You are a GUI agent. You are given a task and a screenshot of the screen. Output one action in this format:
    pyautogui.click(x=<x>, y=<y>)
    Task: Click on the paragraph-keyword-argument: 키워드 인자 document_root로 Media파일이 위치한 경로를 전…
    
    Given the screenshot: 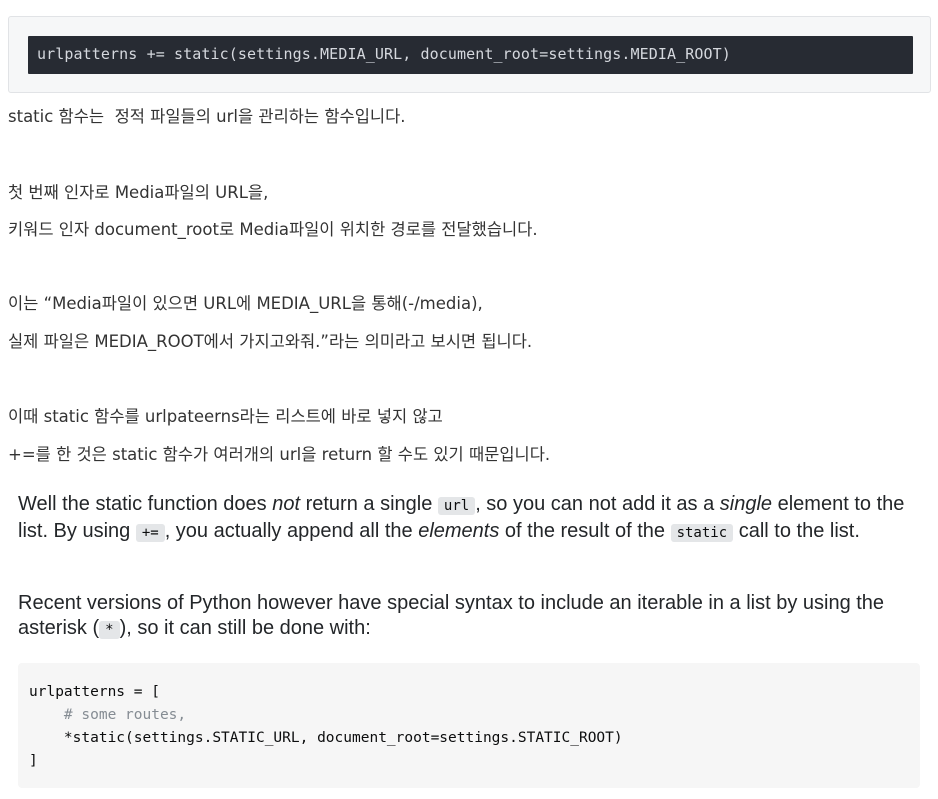 What is the action you would take?
    pyautogui.click(x=273, y=229)
    